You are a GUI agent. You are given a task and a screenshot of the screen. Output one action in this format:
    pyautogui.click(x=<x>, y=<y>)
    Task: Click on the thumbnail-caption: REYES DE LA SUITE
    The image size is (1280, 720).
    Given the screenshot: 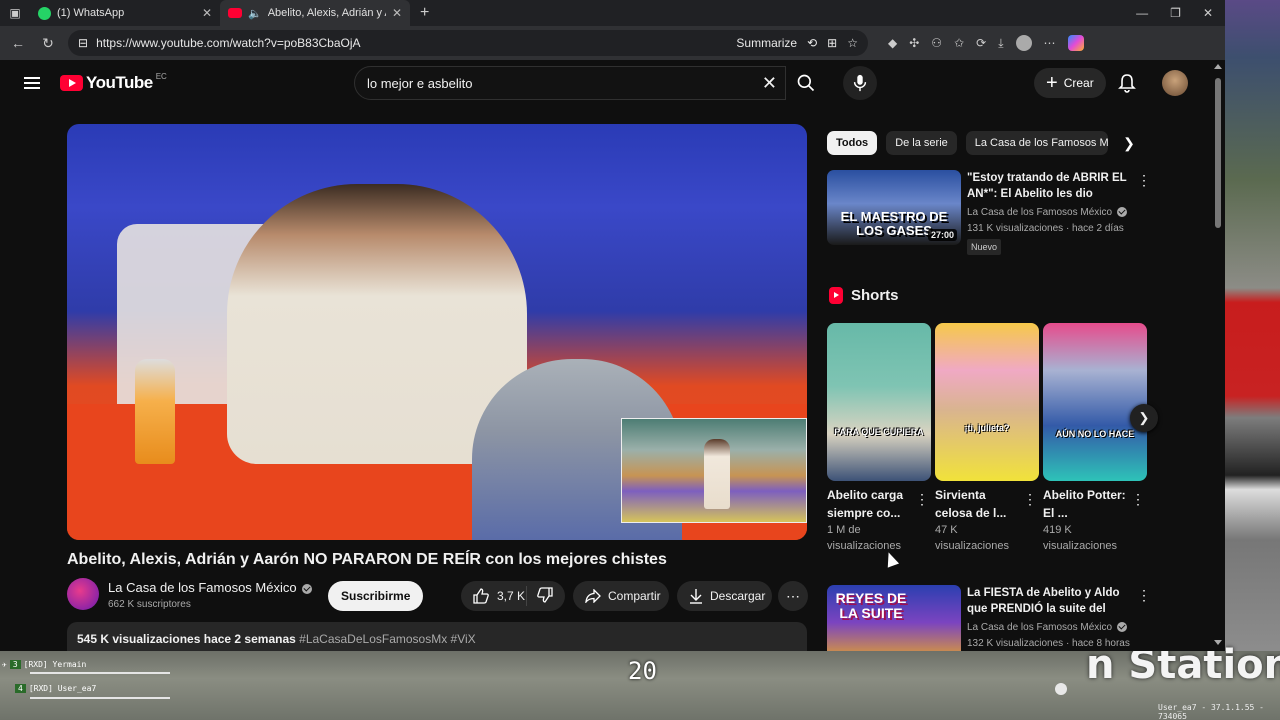 What is the action you would take?
    pyautogui.click(x=871, y=605)
    